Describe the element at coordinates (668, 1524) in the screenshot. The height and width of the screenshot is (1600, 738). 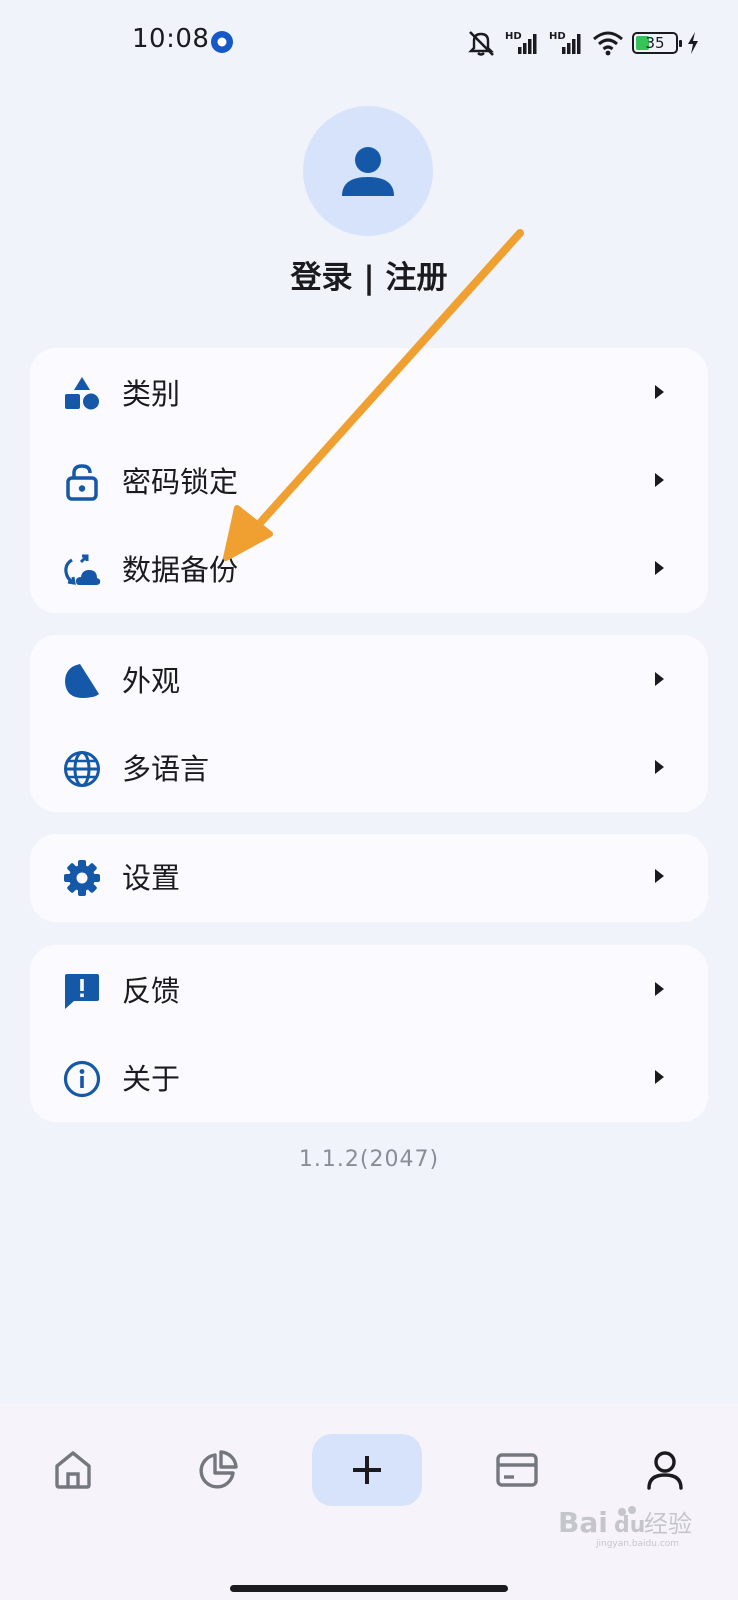
I see `svg-text: 经验` at that location.